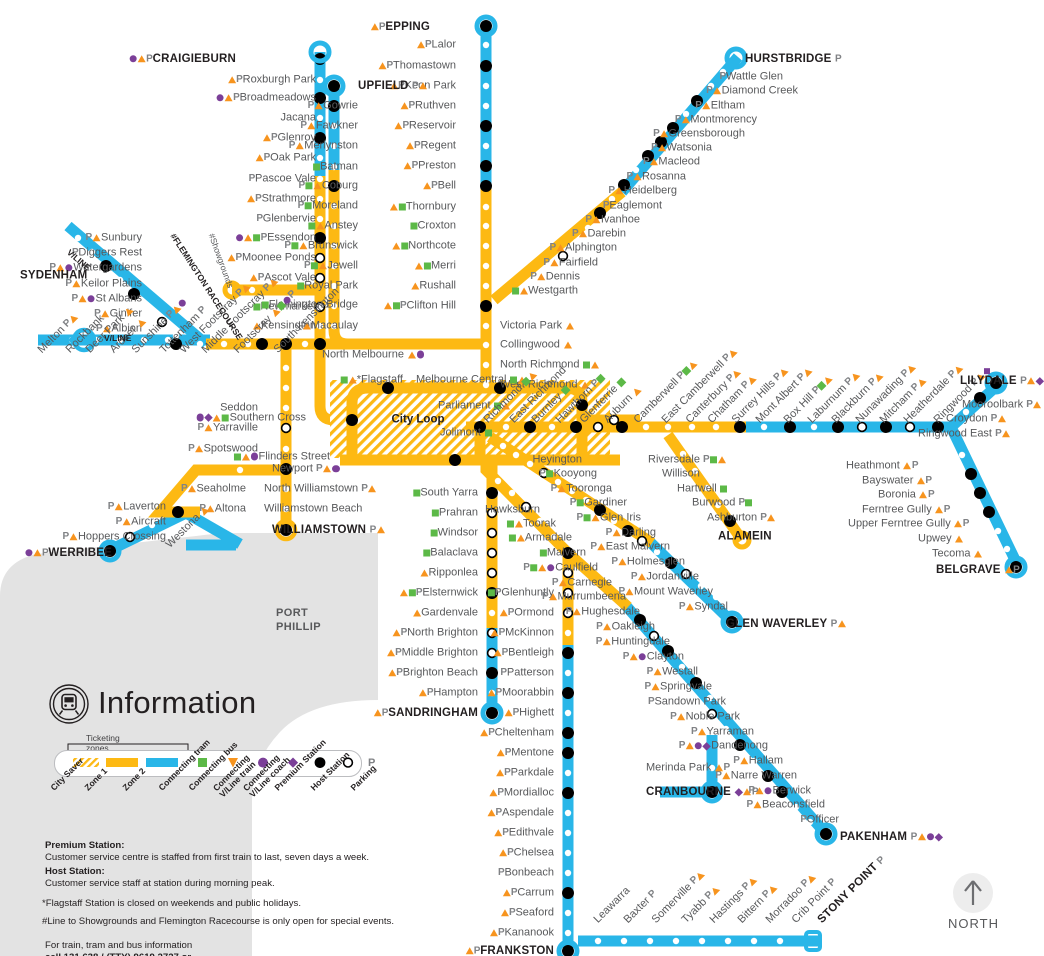 The width and height of the screenshot is (1044, 956). What do you see at coordinates (793, 59) in the screenshot?
I see `station-label: HURSTBRIDGE P` at bounding box center [793, 59].